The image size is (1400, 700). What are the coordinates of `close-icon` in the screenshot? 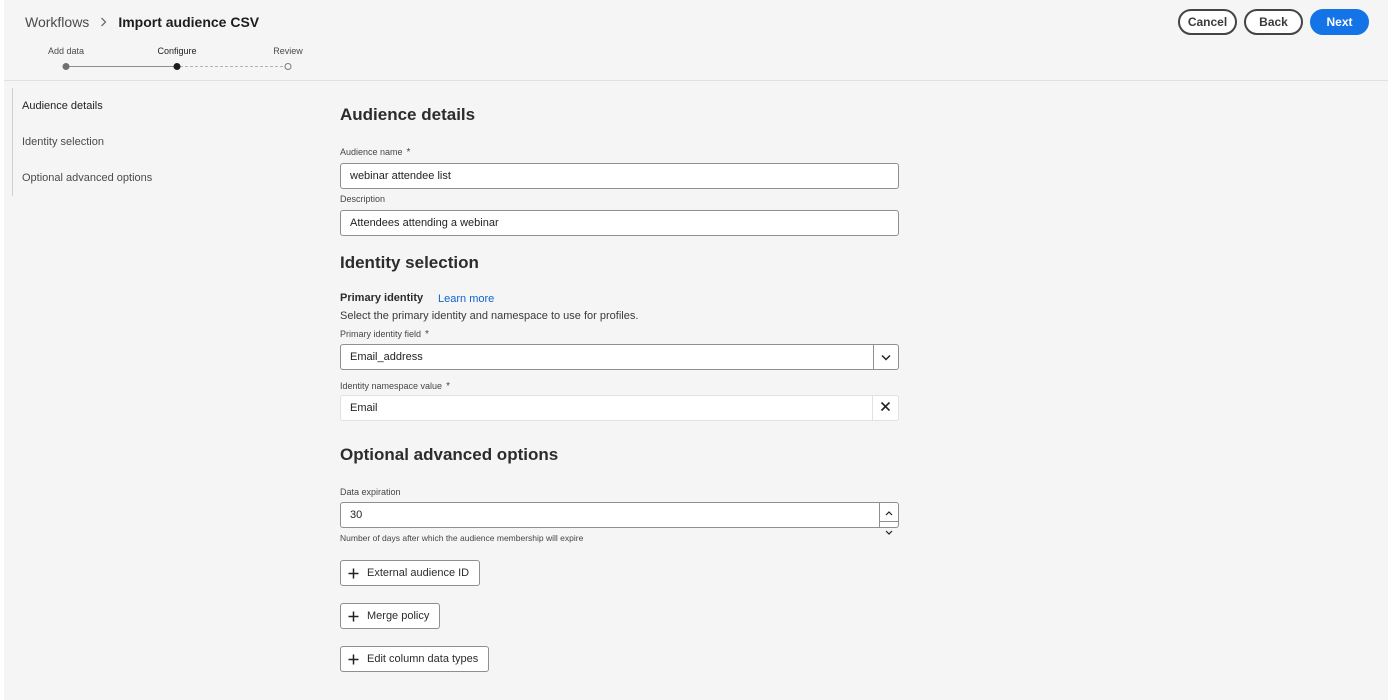 It's located at (885, 408).